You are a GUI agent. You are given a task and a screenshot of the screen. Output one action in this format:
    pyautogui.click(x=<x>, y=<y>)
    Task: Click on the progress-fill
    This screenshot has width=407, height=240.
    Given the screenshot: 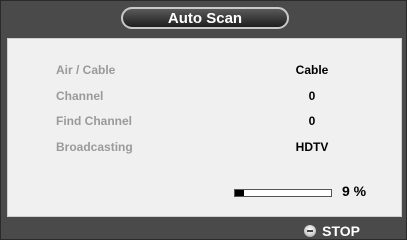 What is the action you would take?
    pyautogui.click(x=239, y=193)
    